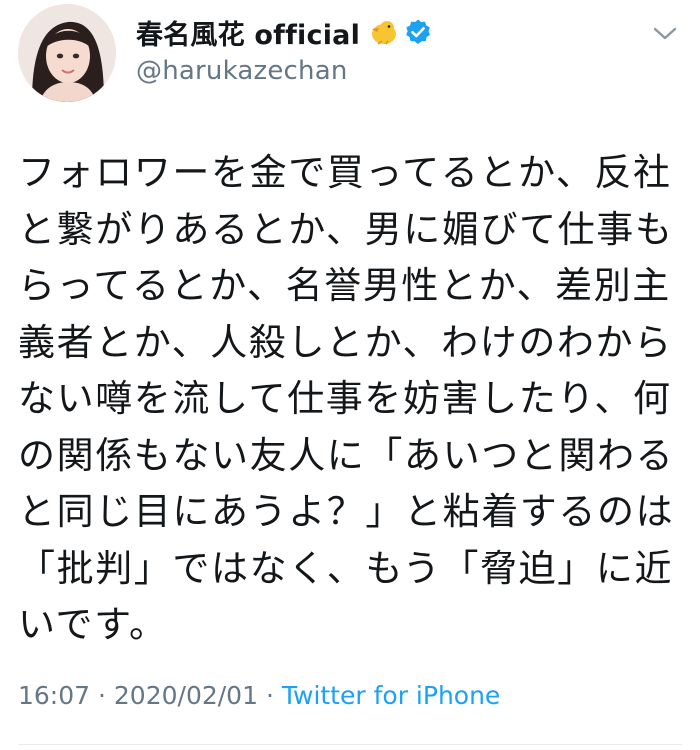 This screenshot has height=750, width=700. What do you see at coordinates (350, 744) in the screenshot?
I see `divider` at bounding box center [350, 744].